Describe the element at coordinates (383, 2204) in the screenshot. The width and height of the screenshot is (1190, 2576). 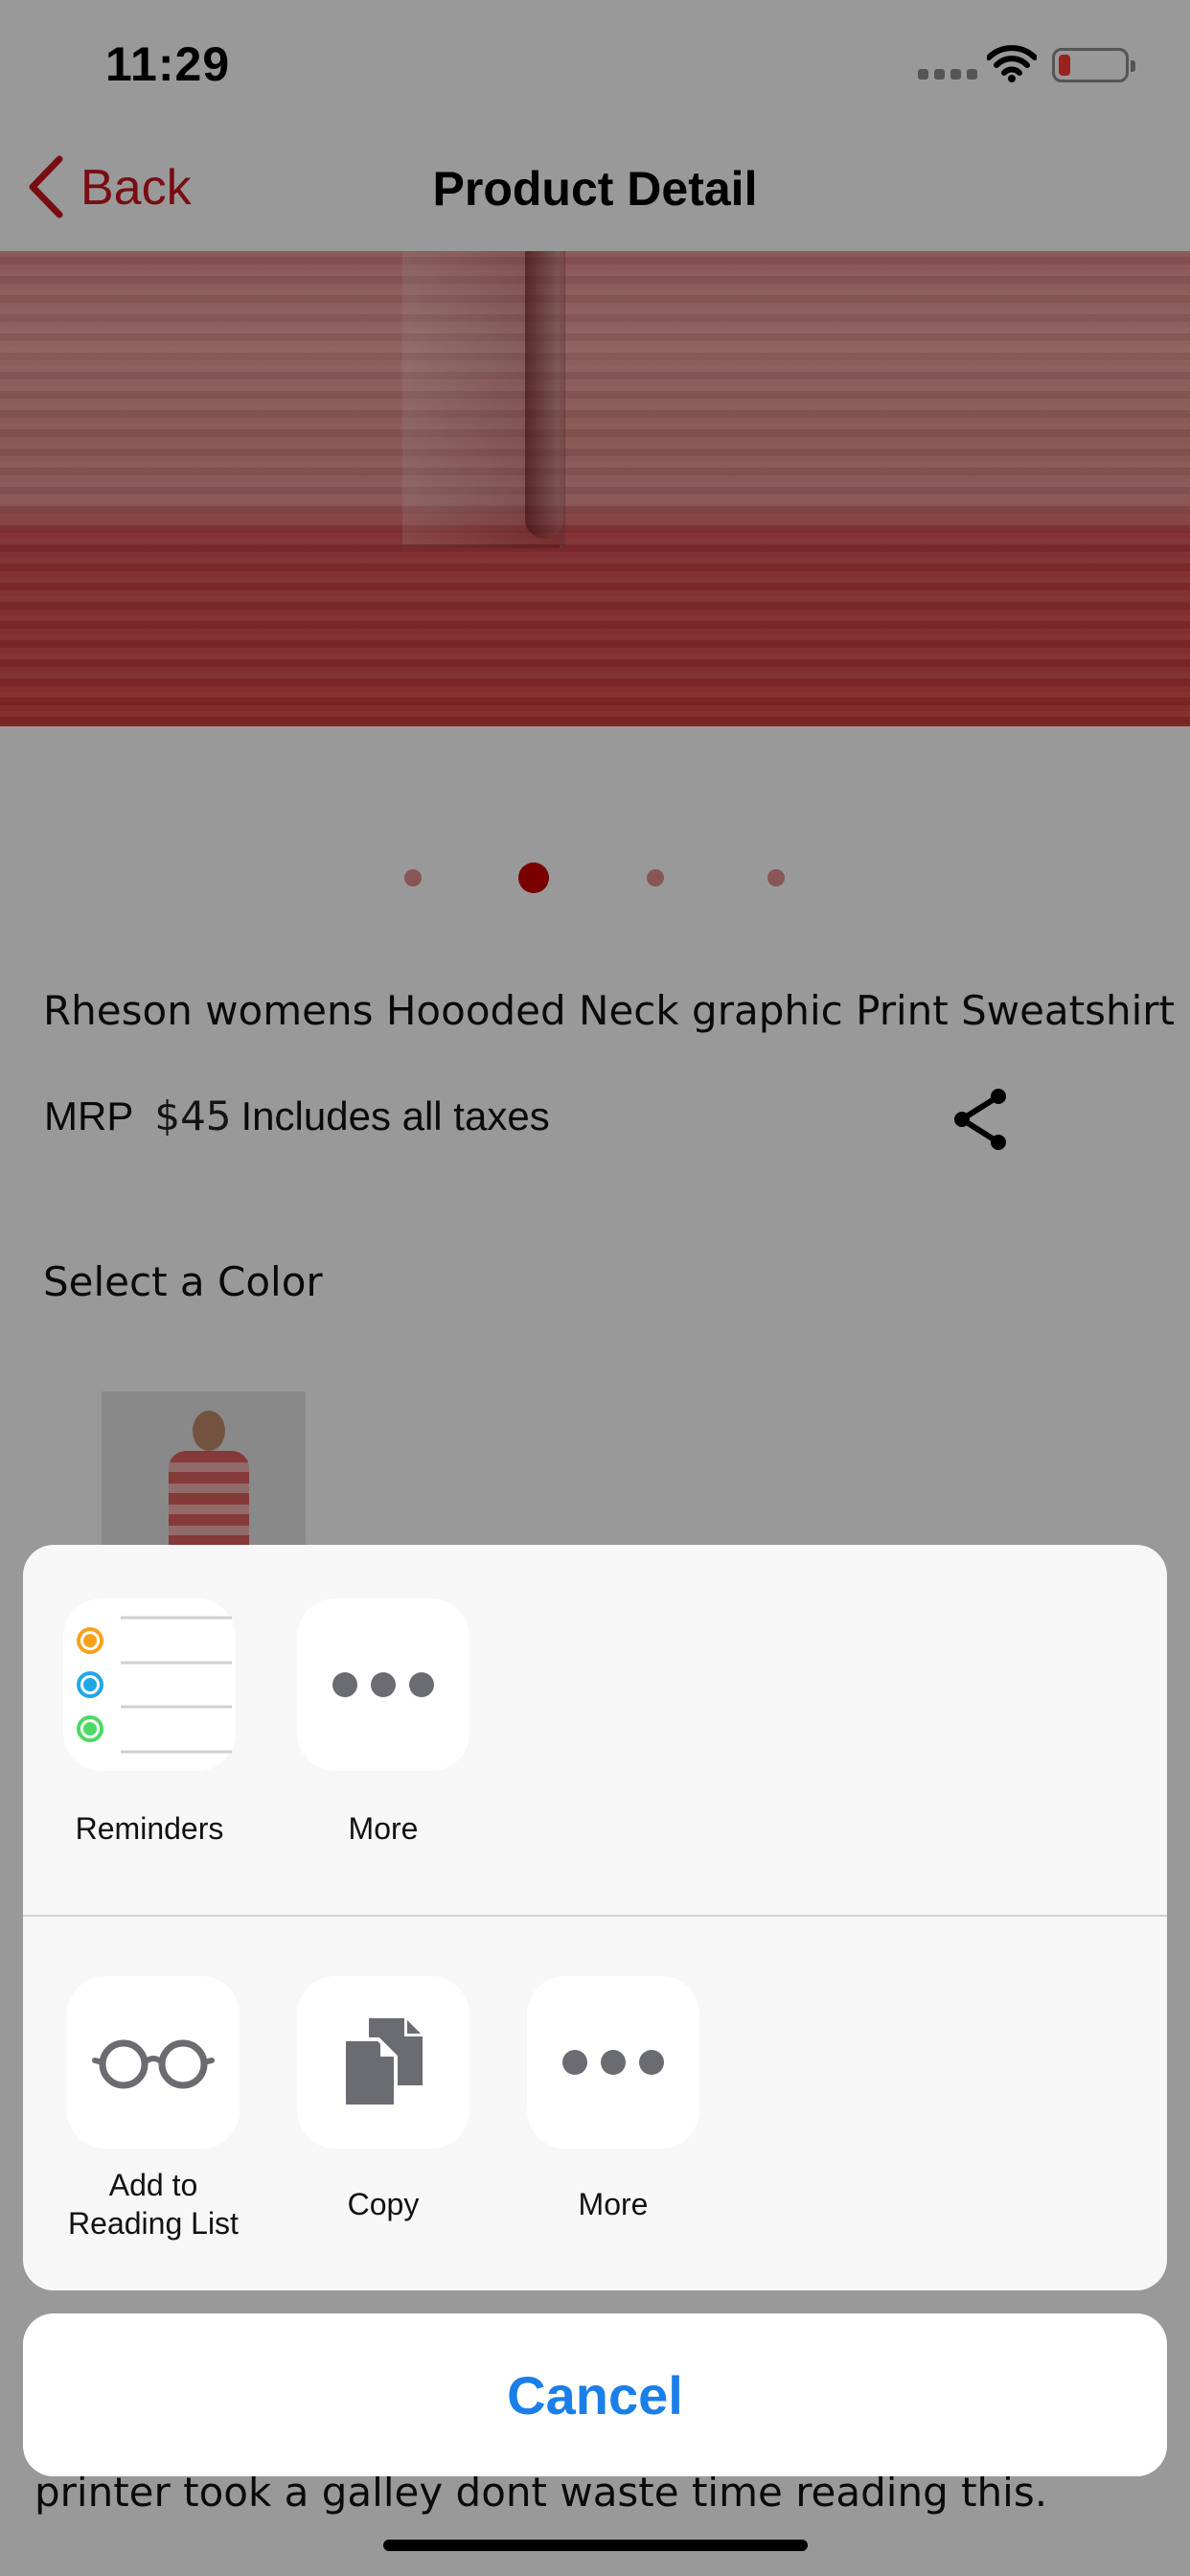
I see `copy-label: Copy` at that location.